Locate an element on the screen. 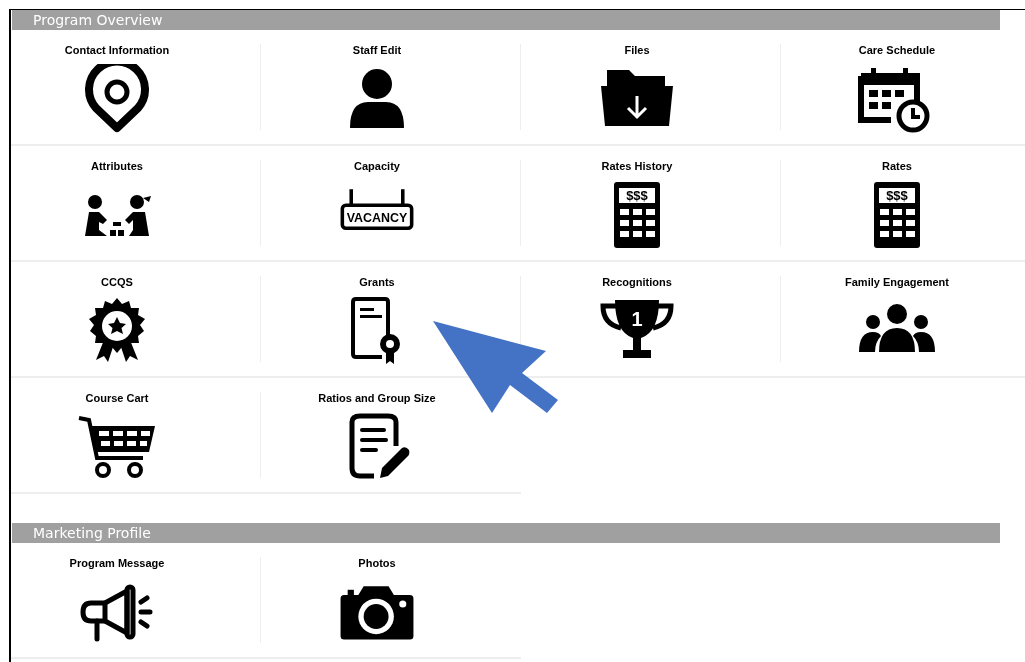 The height and width of the screenshot is (662, 1025). tile-label: Capacity is located at coordinates (377, 166).